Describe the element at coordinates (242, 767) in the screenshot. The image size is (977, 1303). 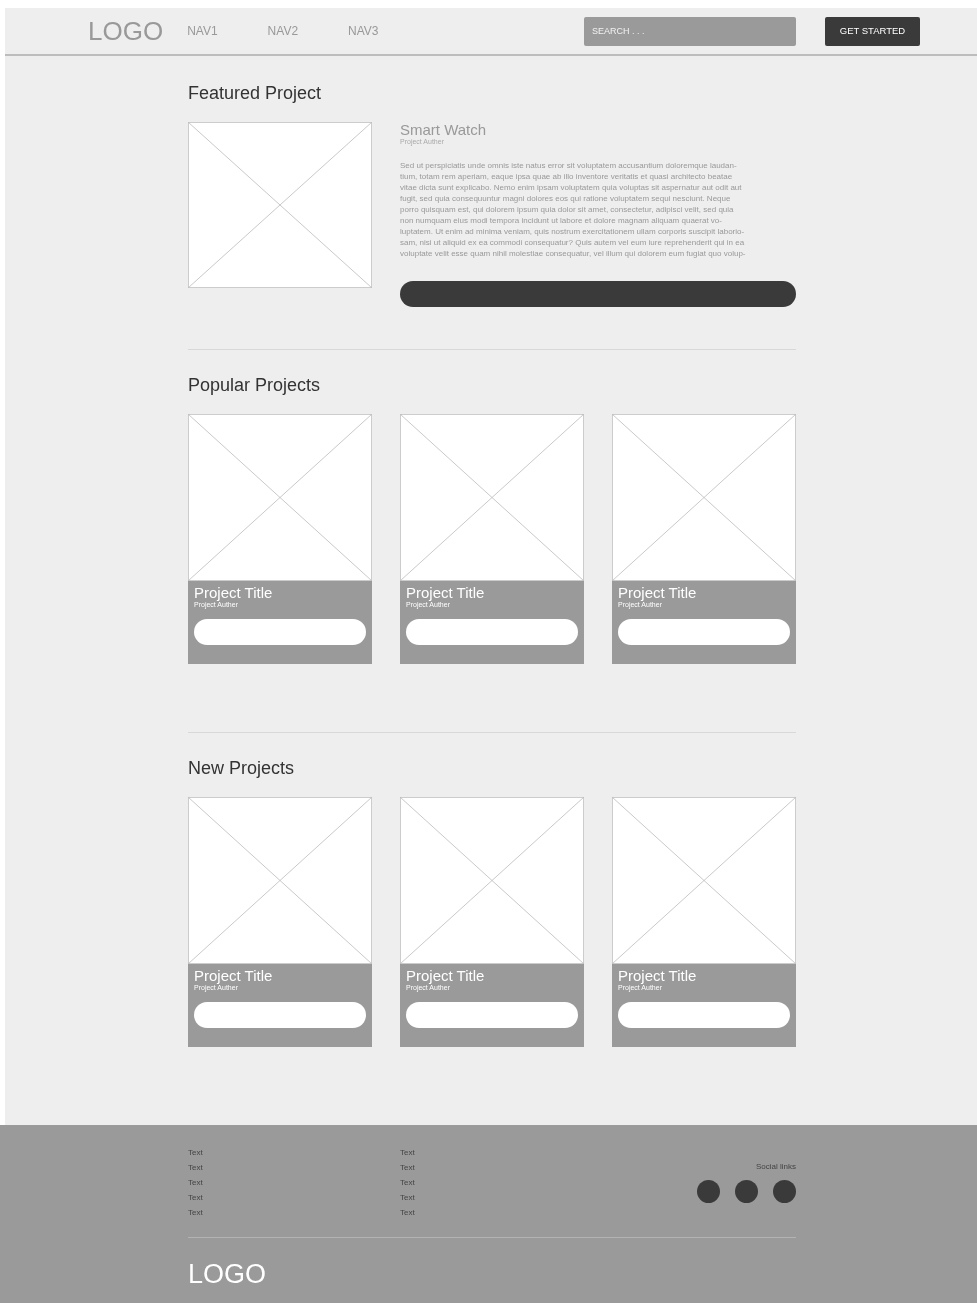
I see `section-heading: New Projects` at that location.